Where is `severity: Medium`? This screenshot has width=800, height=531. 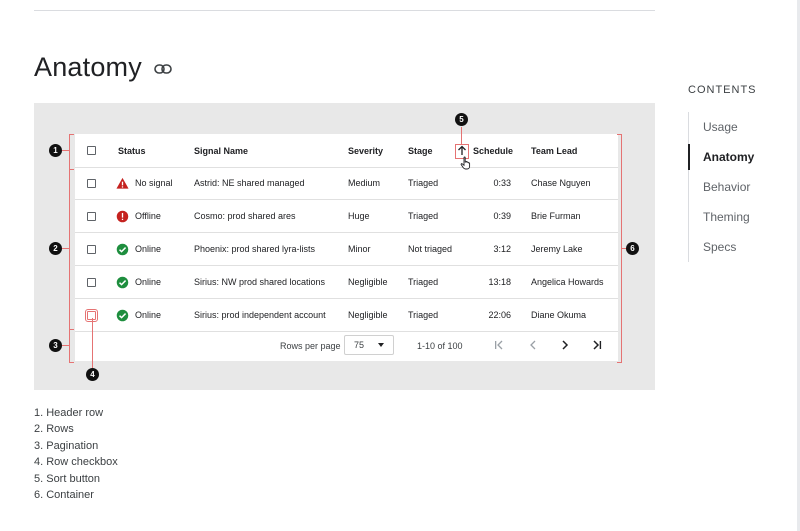 severity: Medium is located at coordinates (364, 183).